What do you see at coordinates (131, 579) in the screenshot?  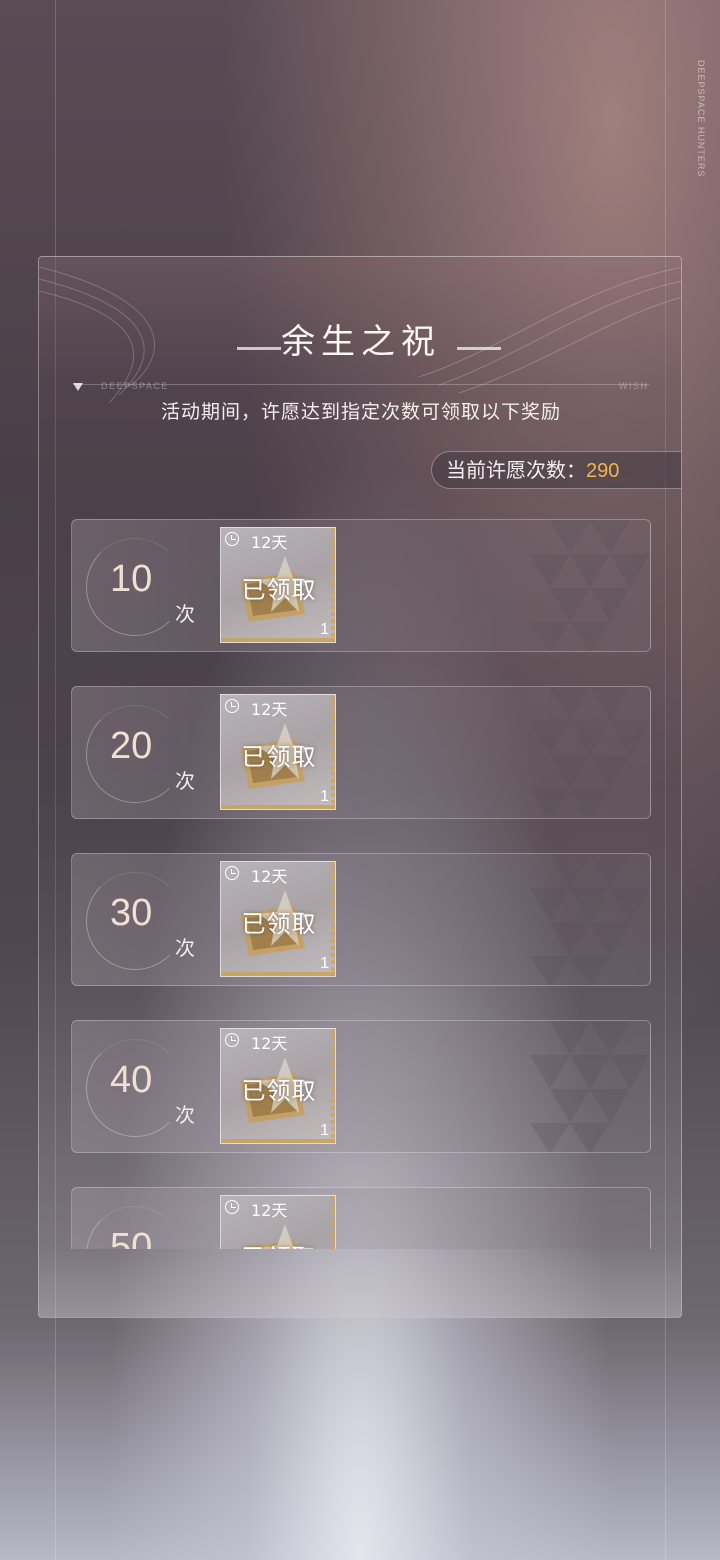 I see `milestone-count: 10` at bounding box center [131, 579].